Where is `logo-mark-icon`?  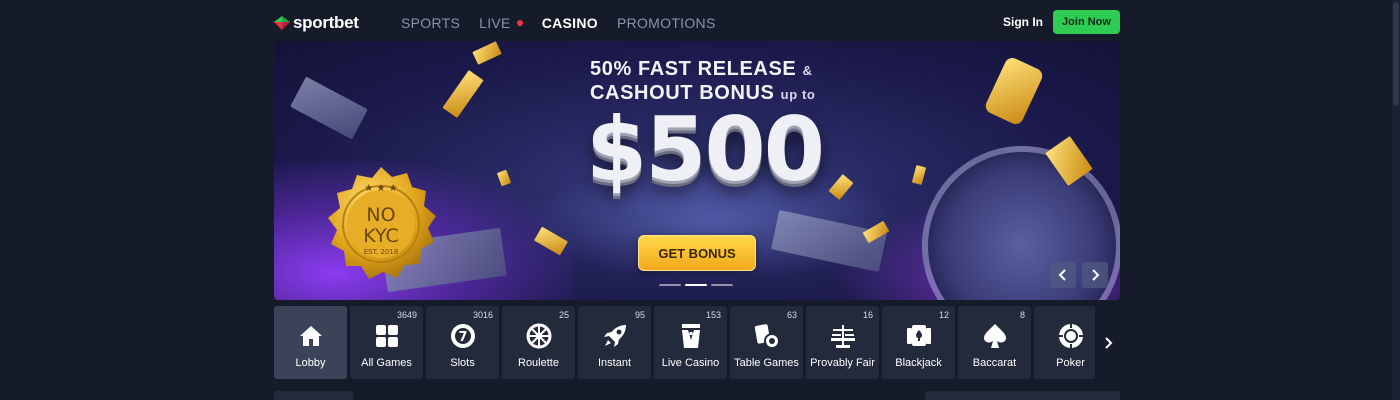 logo-mark-icon is located at coordinates (282, 23).